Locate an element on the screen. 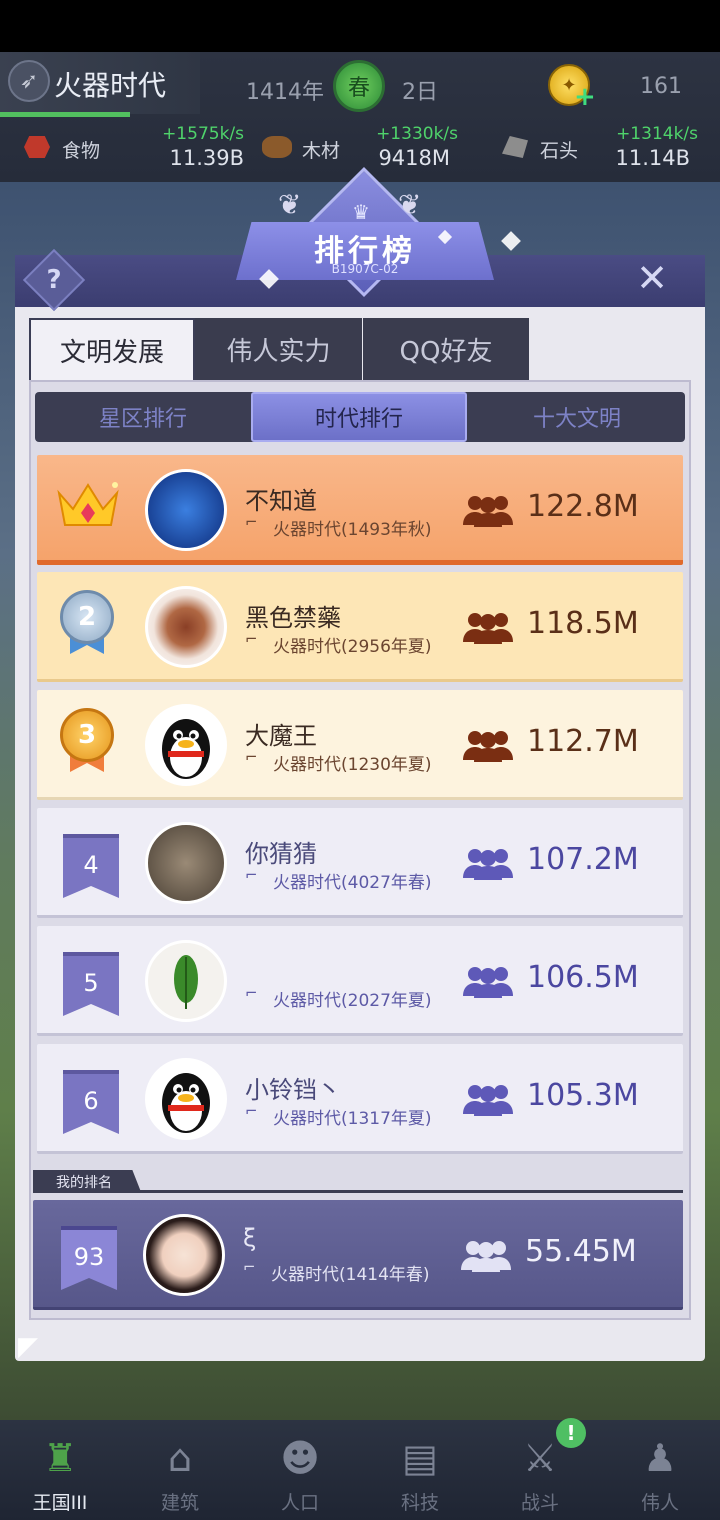 The height and width of the screenshot is (1520, 720). player-era: 火器时代(2956年夏) is located at coordinates (352, 647).